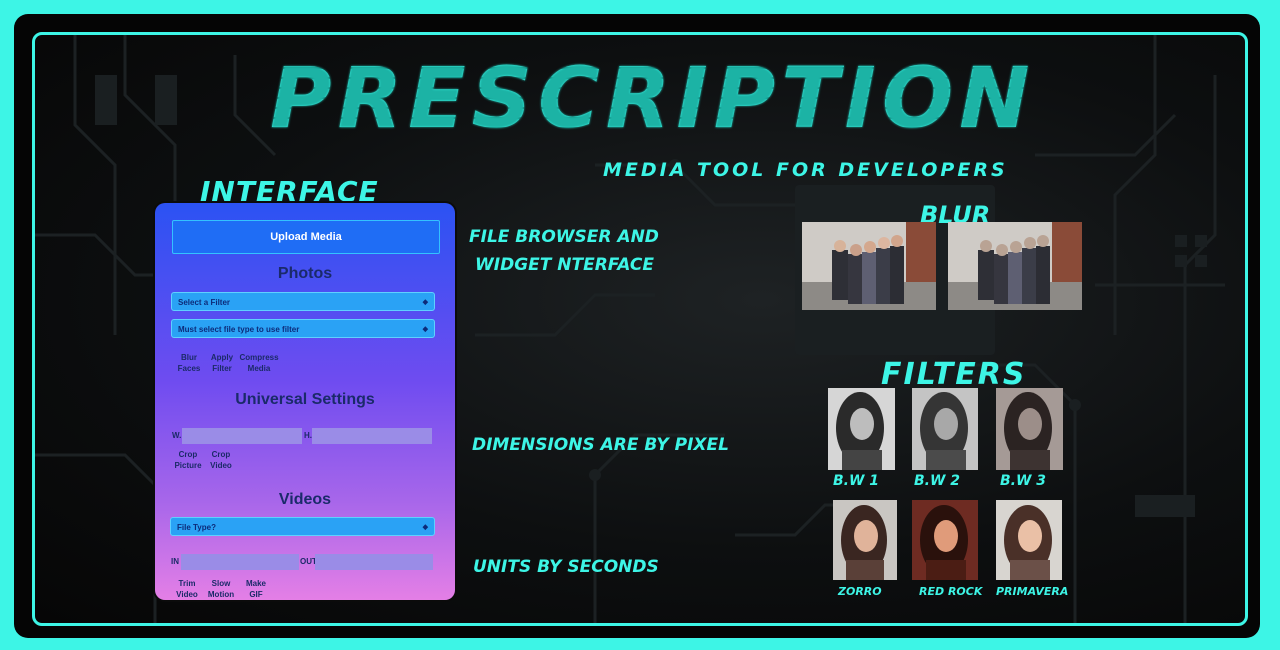 The height and width of the screenshot is (650, 1280). Describe the element at coordinates (221, 454) in the screenshot. I see `option-label: Crop` at that location.